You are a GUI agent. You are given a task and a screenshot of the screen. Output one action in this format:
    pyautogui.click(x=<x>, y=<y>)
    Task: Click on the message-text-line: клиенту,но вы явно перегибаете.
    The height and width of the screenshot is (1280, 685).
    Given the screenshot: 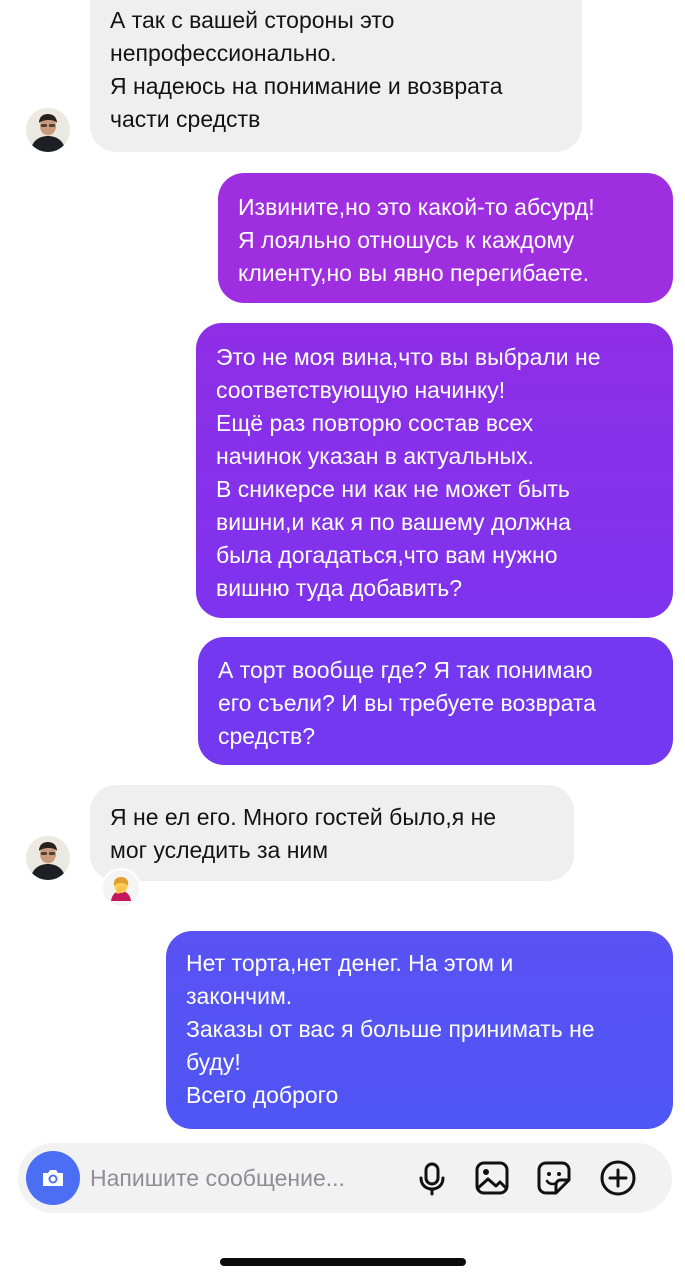 What is the action you would take?
    pyautogui.click(x=414, y=273)
    